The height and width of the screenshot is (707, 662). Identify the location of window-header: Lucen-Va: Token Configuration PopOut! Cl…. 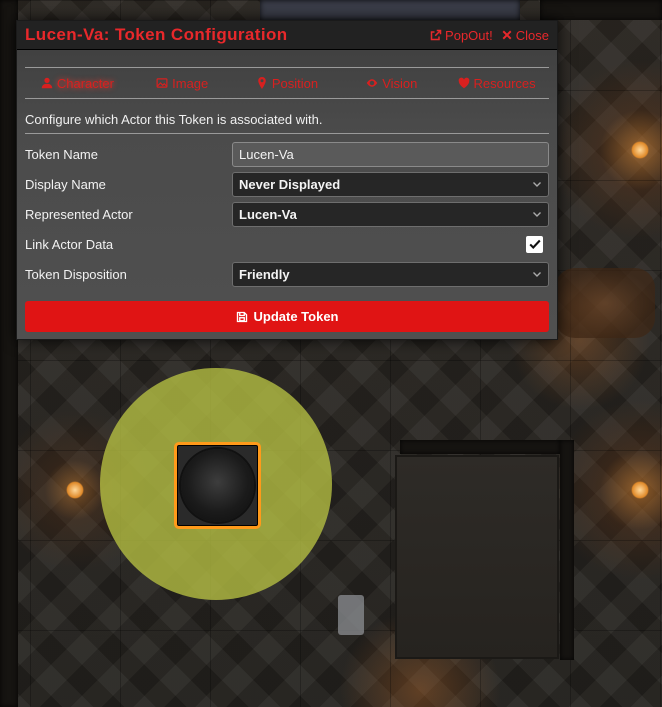
(287, 35).